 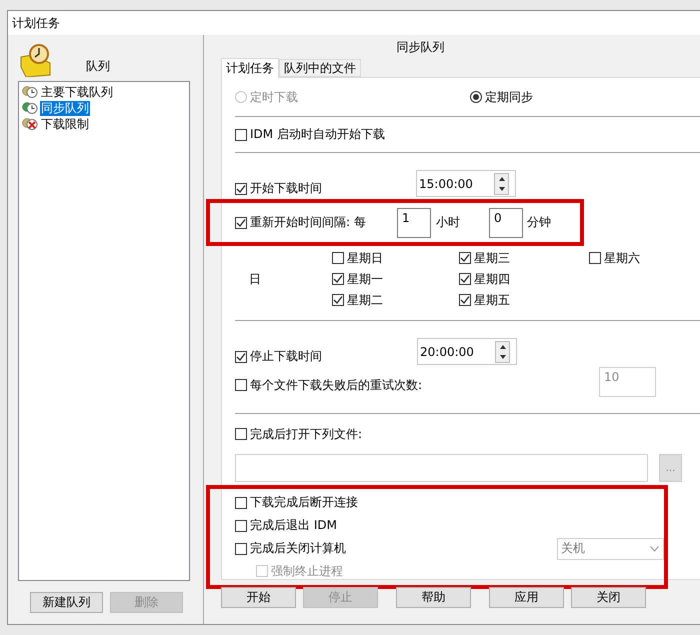 What do you see at coordinates (298, 548) in the screenshot?
I see `checkbox-label: 完成后关闭计算机` at bounding box center [298, 548].